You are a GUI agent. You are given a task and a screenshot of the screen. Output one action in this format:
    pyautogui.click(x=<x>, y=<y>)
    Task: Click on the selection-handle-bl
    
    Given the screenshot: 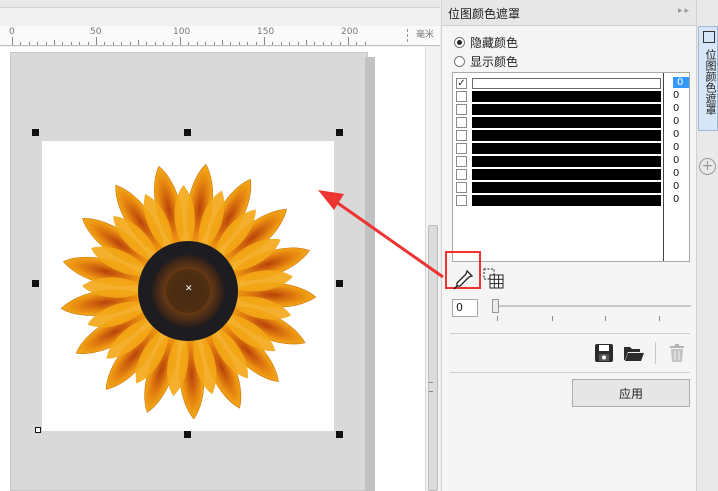 What is the action you would take?
    pyautogui.click(x=38, y=430)
    